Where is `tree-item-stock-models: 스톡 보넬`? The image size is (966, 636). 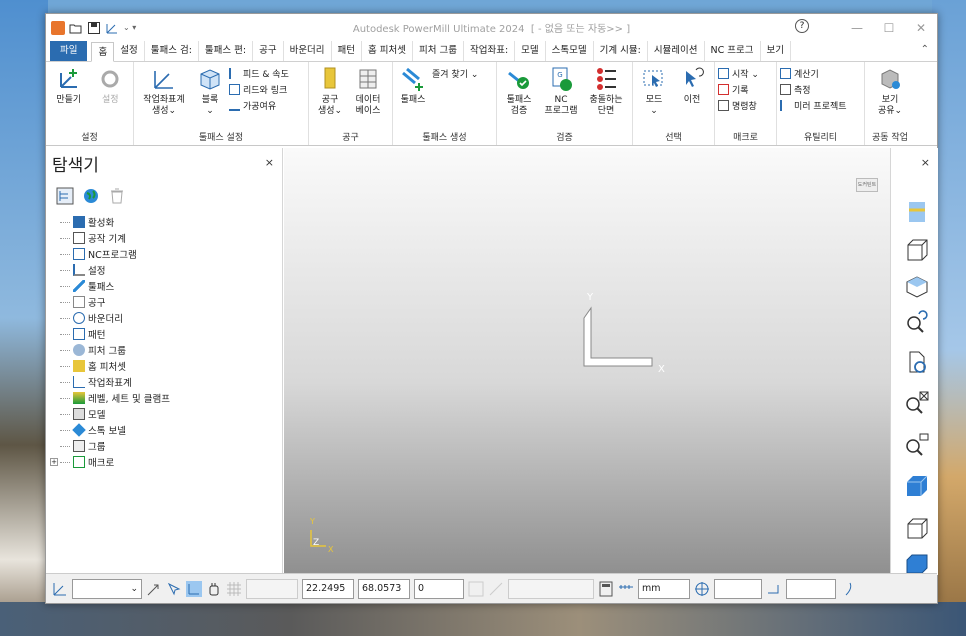 tree-item-stock-models: 스톡 보넬 is located at coordinates (168, 430).